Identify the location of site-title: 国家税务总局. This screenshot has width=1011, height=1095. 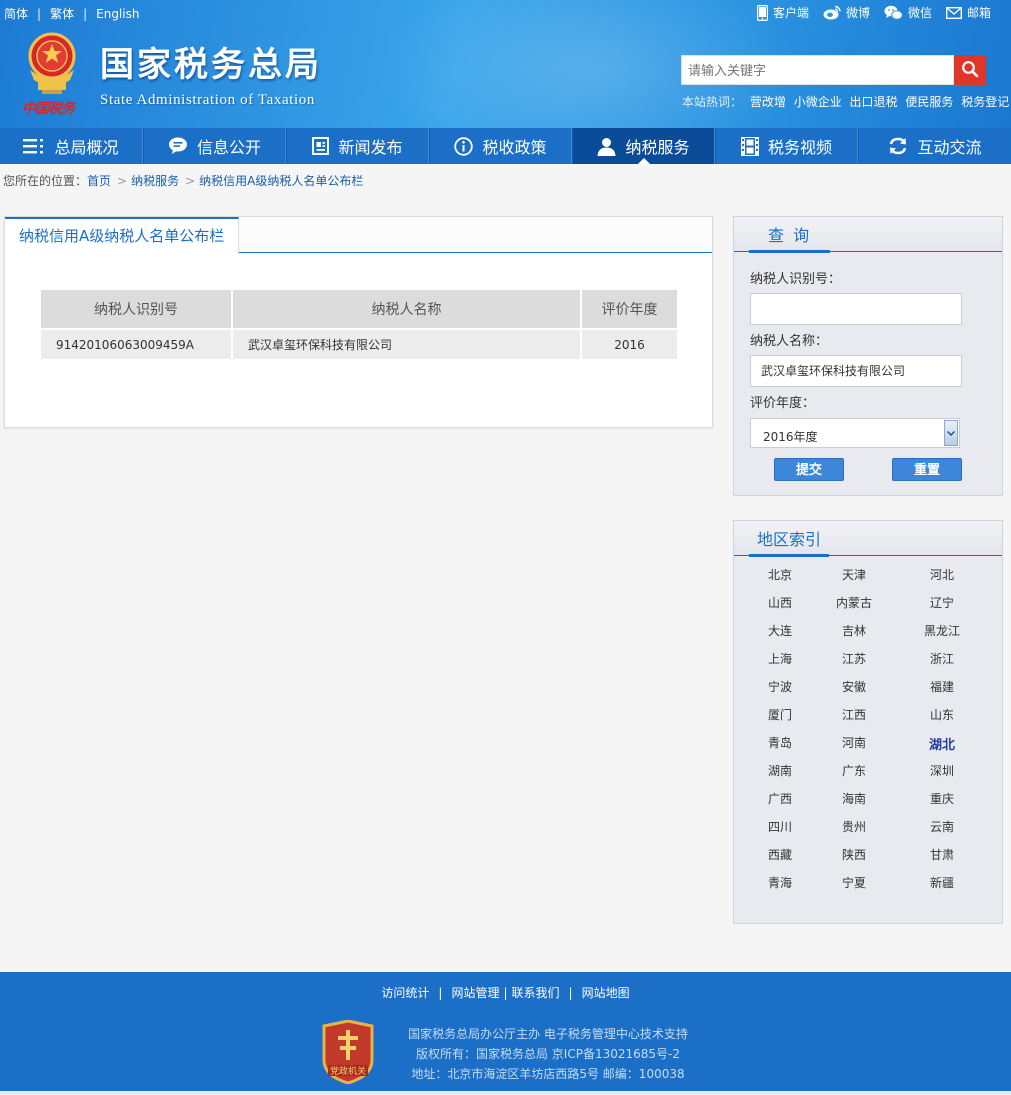
(211, 65).